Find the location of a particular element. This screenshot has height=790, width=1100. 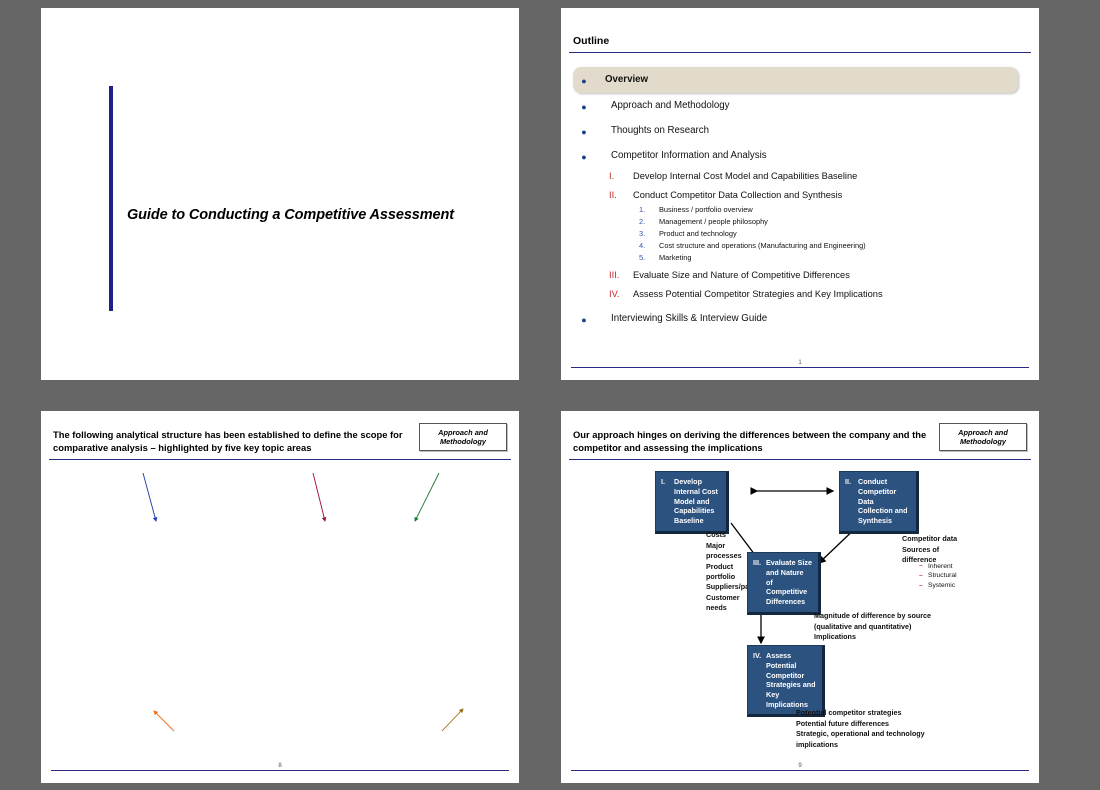

outline-item-label: Overview is located at coordinates (627, 79).